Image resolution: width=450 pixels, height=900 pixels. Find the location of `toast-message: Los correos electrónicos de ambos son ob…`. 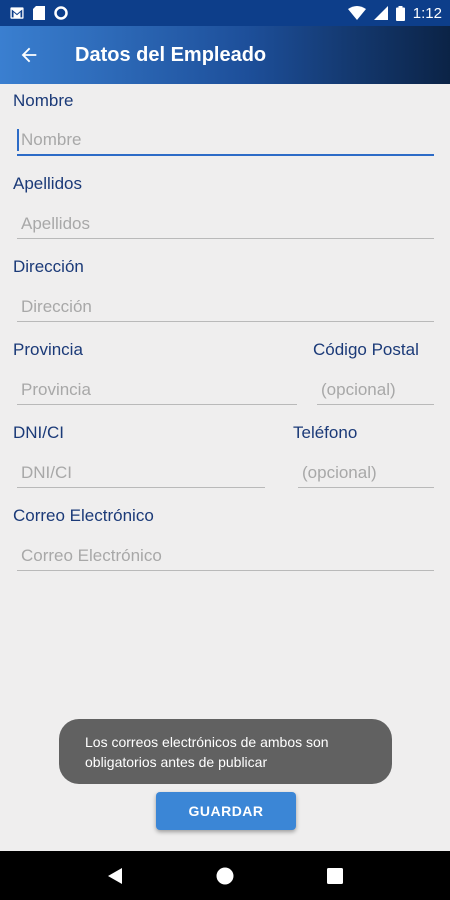

toast-message: Los correos electrónicos de ambos son ob… is located at coordinates (225, 751).